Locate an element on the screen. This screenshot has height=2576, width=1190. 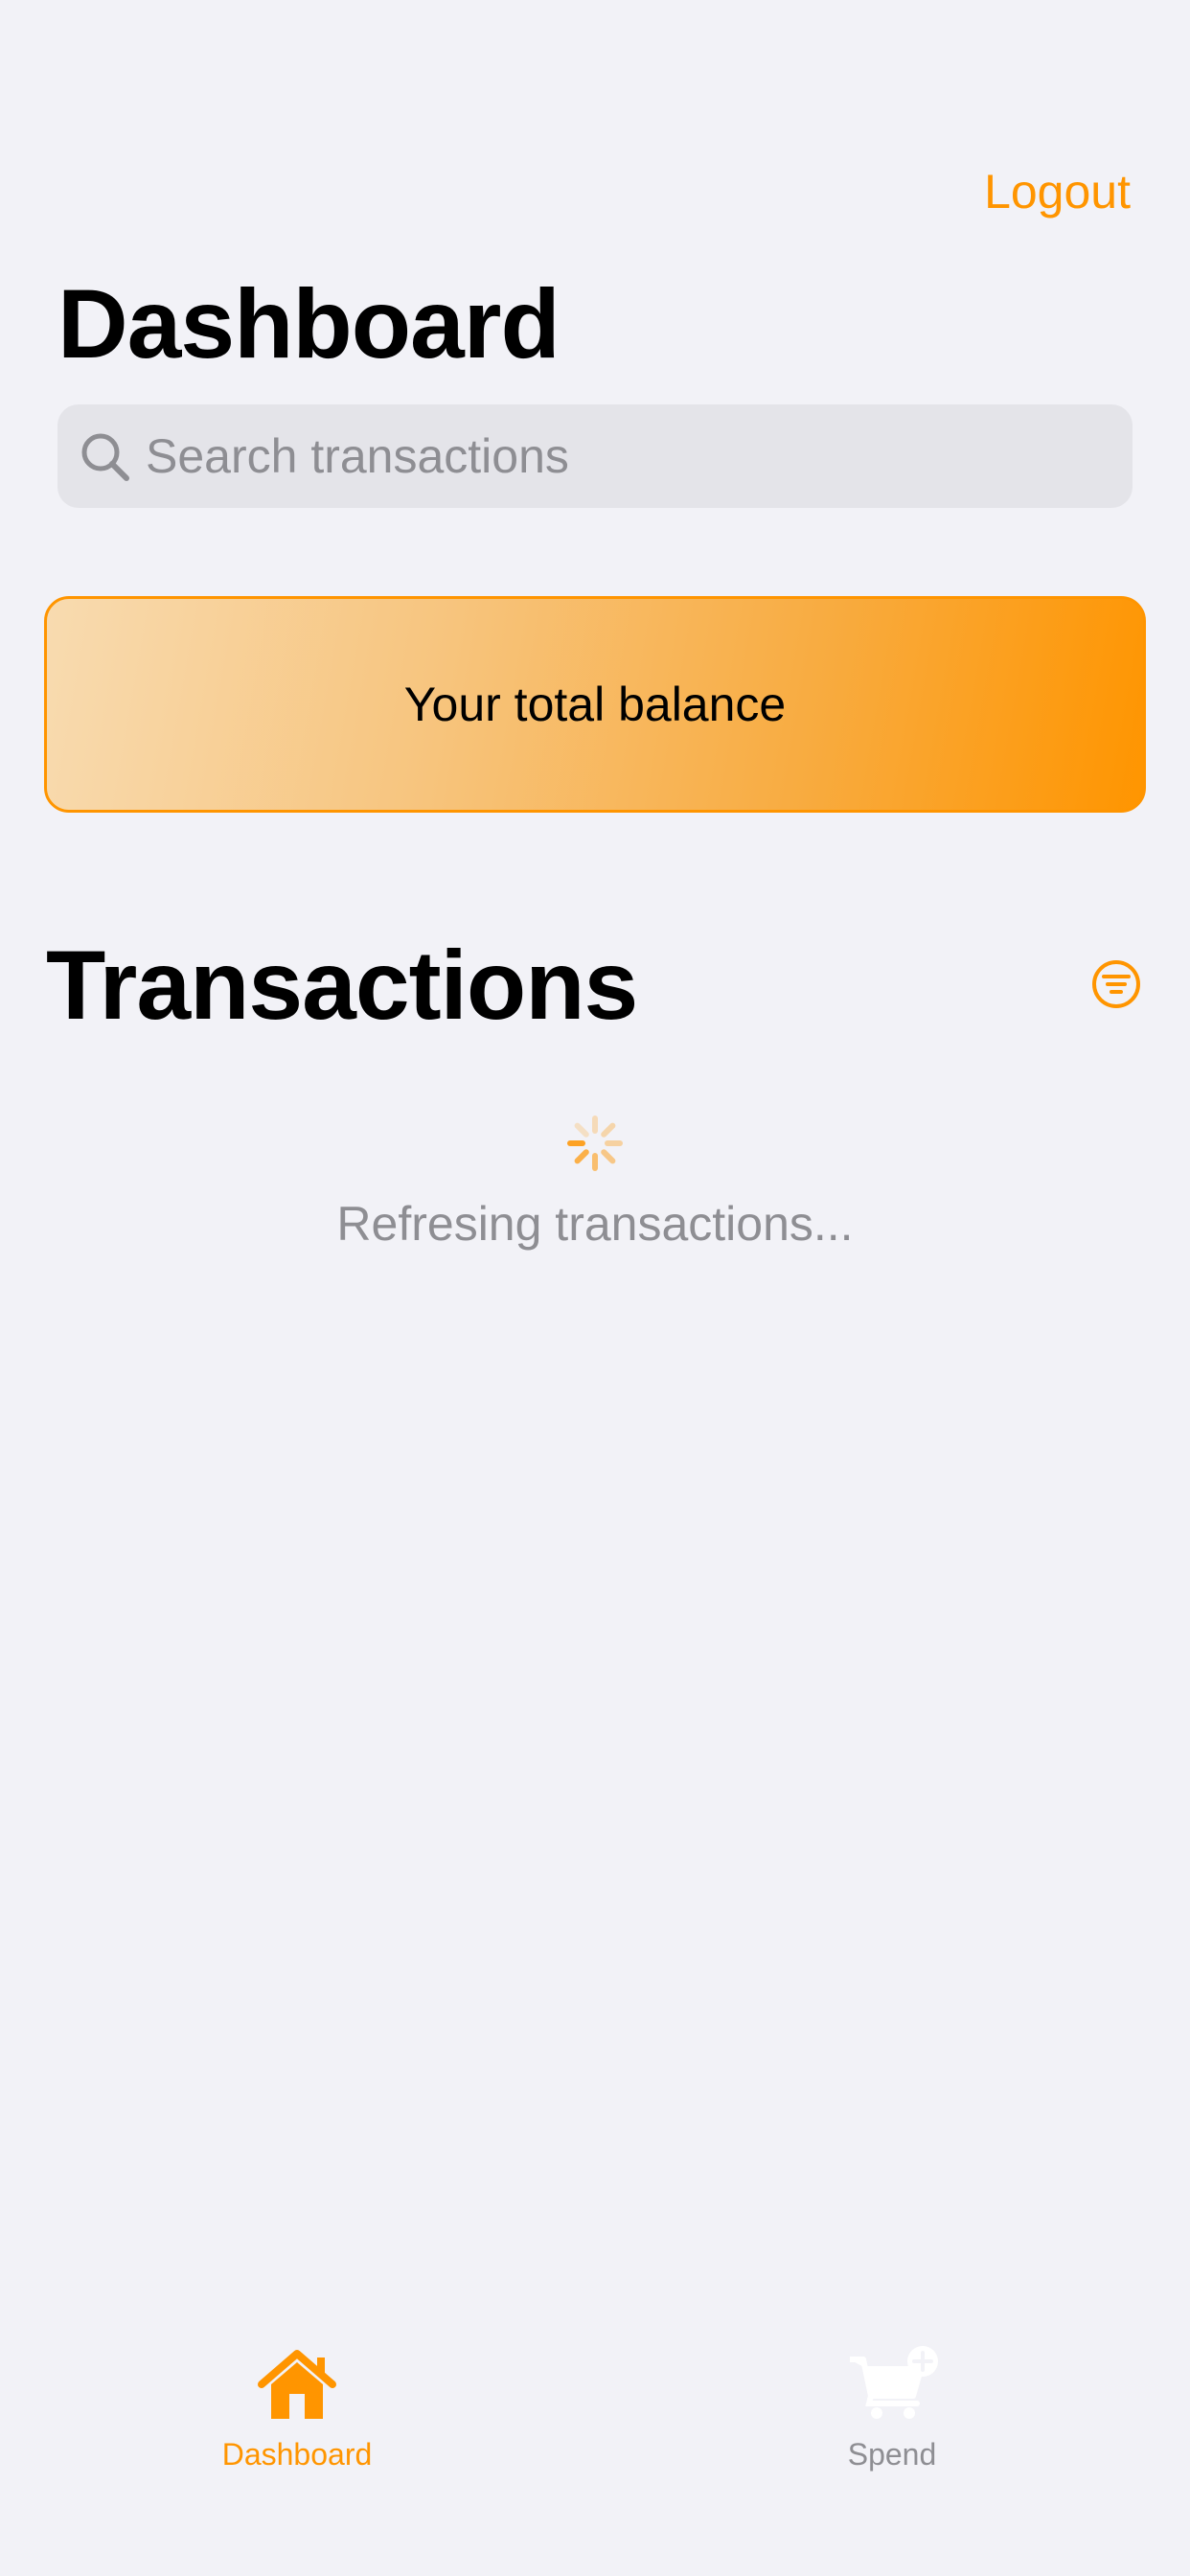
tab-spend: Spend is located at coordinates (892, 2405).